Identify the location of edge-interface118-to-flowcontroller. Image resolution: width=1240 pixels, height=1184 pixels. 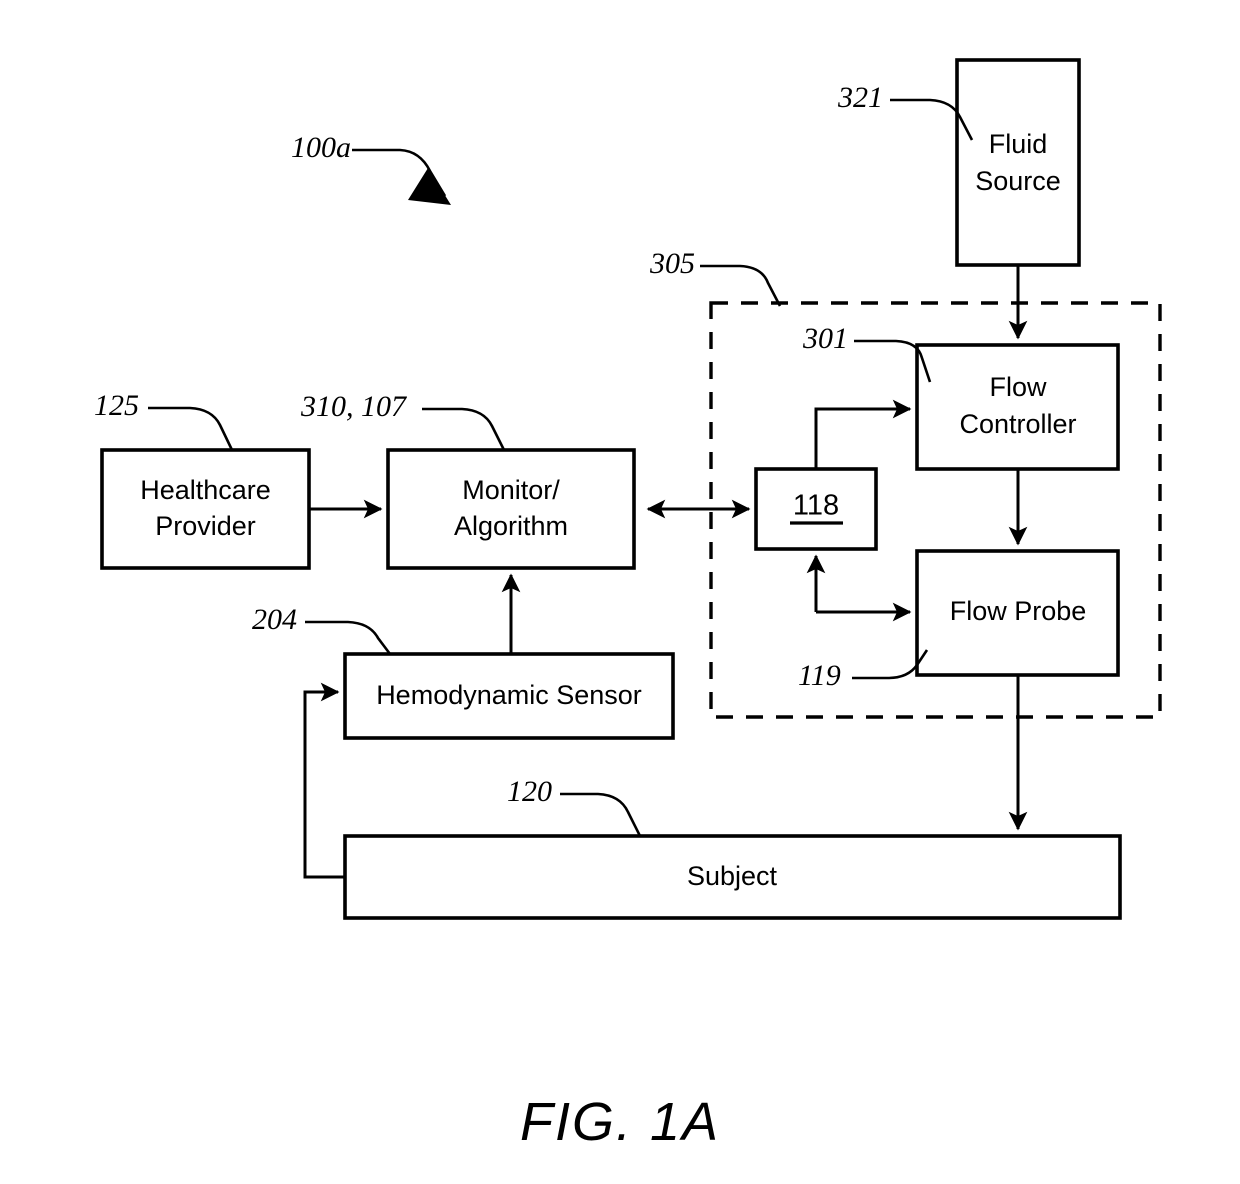
(863, 434).